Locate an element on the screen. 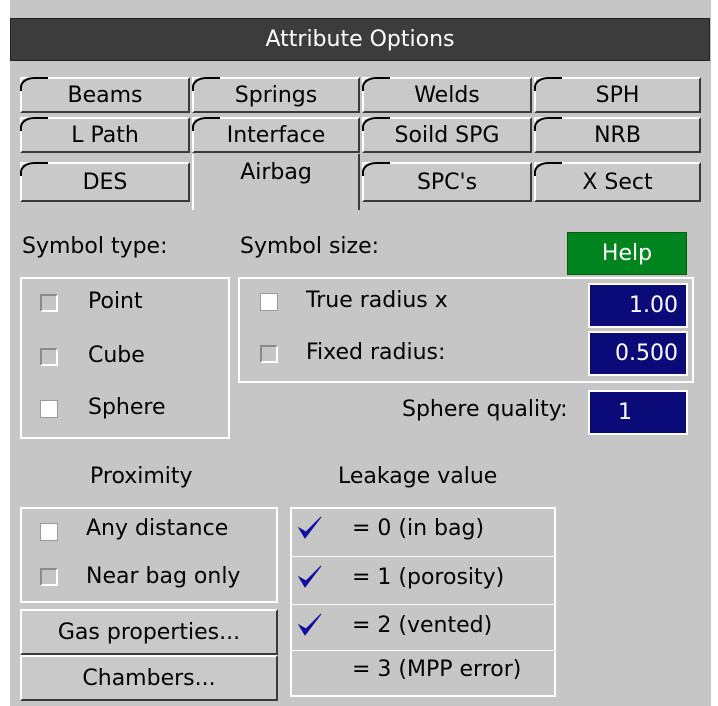 The height and width of the screenshot is (706, 718). tab-l-path: L Path is located at coordinates (105, 135).